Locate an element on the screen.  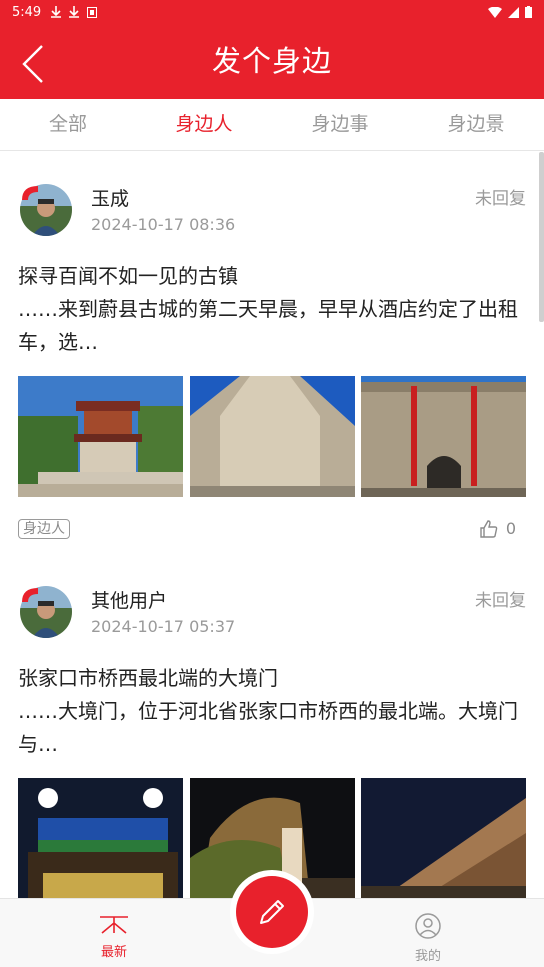
signal-icon is located at coordinates (513, 12).